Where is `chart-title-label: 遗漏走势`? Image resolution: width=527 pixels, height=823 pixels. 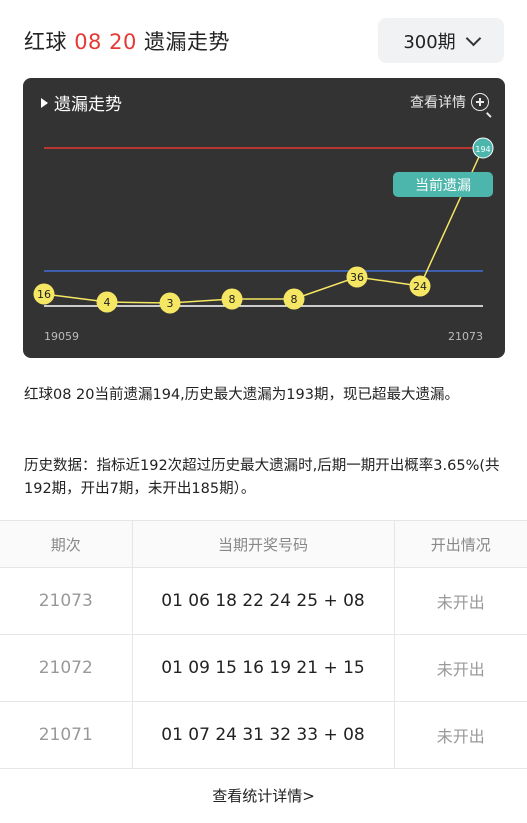
chart-title-label: 遗漏走势 is located at coordinates (88, 105).